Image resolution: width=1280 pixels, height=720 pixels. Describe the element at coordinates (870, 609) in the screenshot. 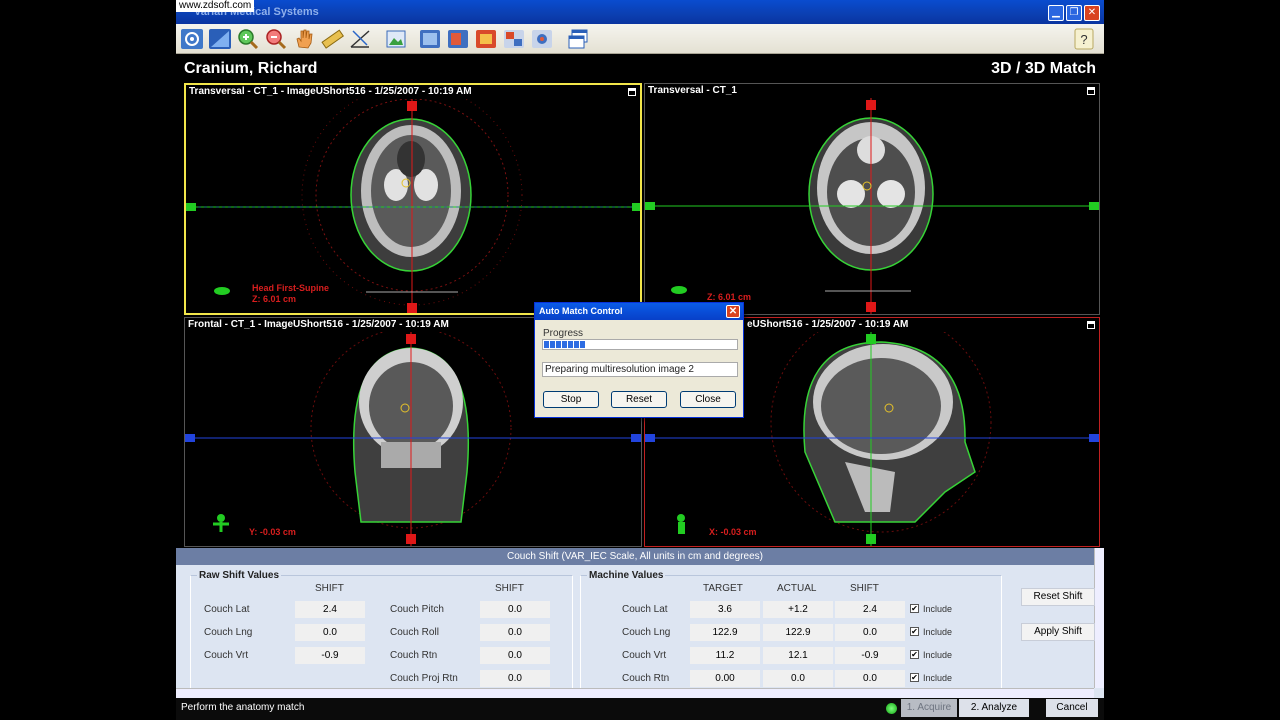

I see `shift-value: 2.4` at that location.